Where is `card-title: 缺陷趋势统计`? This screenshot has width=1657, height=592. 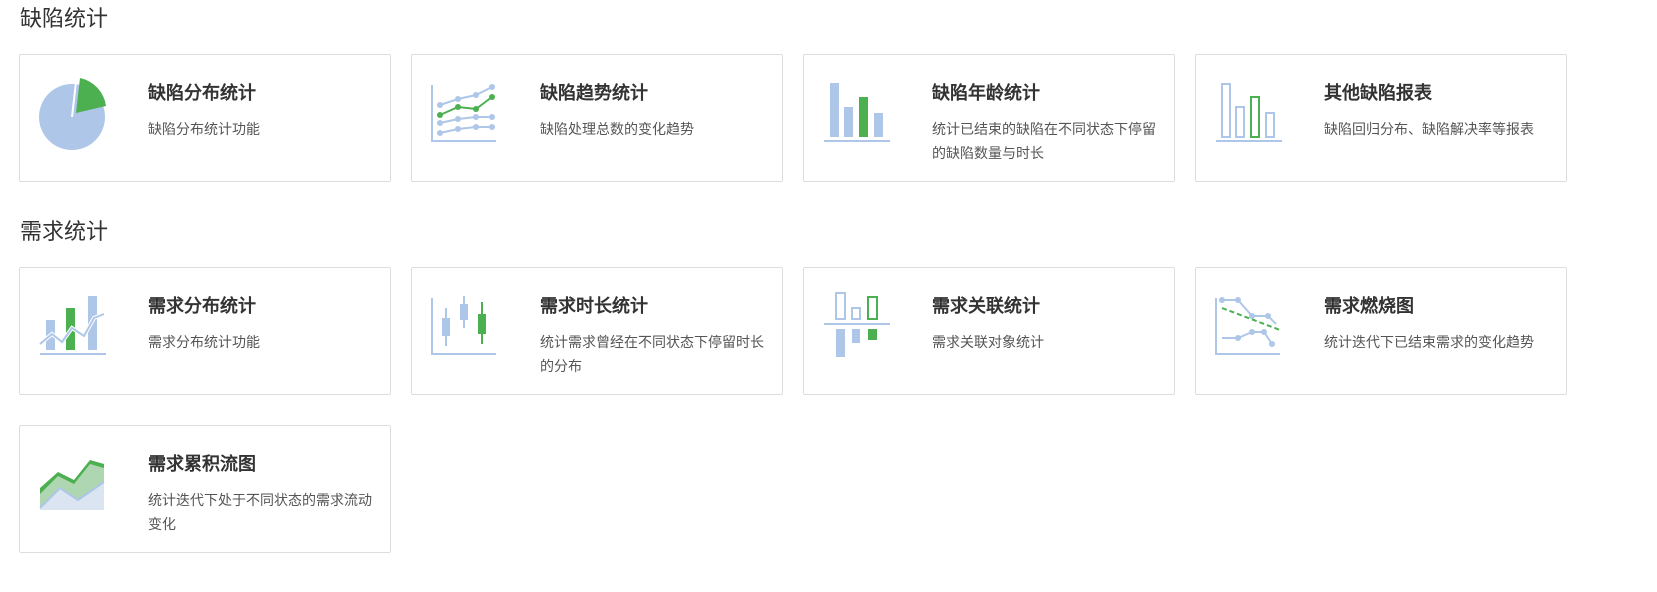 card-title: 缺陷趋势统计 is located at coordinates (594, 93).